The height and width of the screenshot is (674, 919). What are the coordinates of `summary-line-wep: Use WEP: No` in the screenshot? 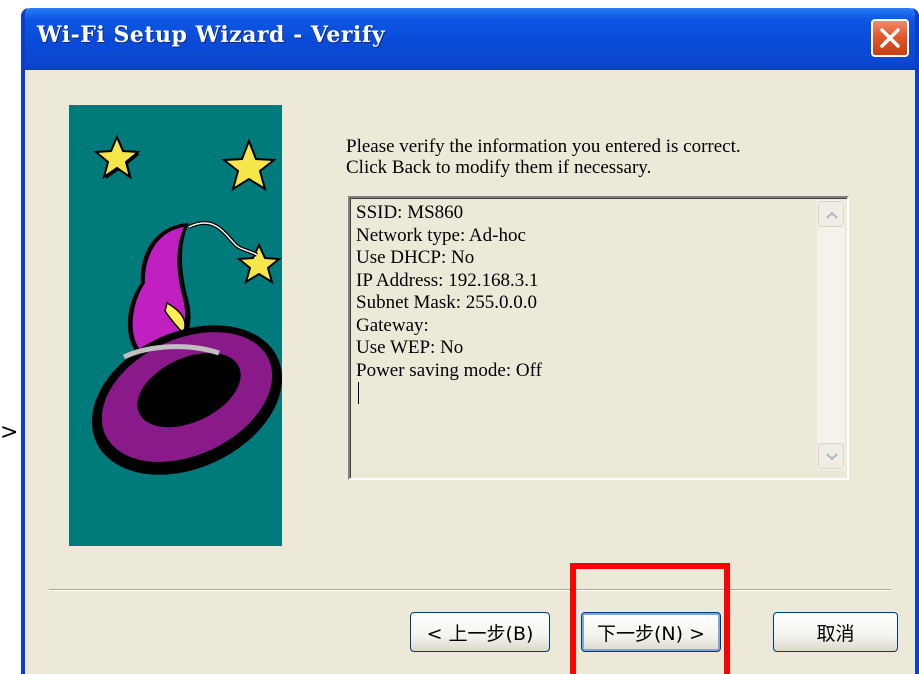 It's located at (410, 347).